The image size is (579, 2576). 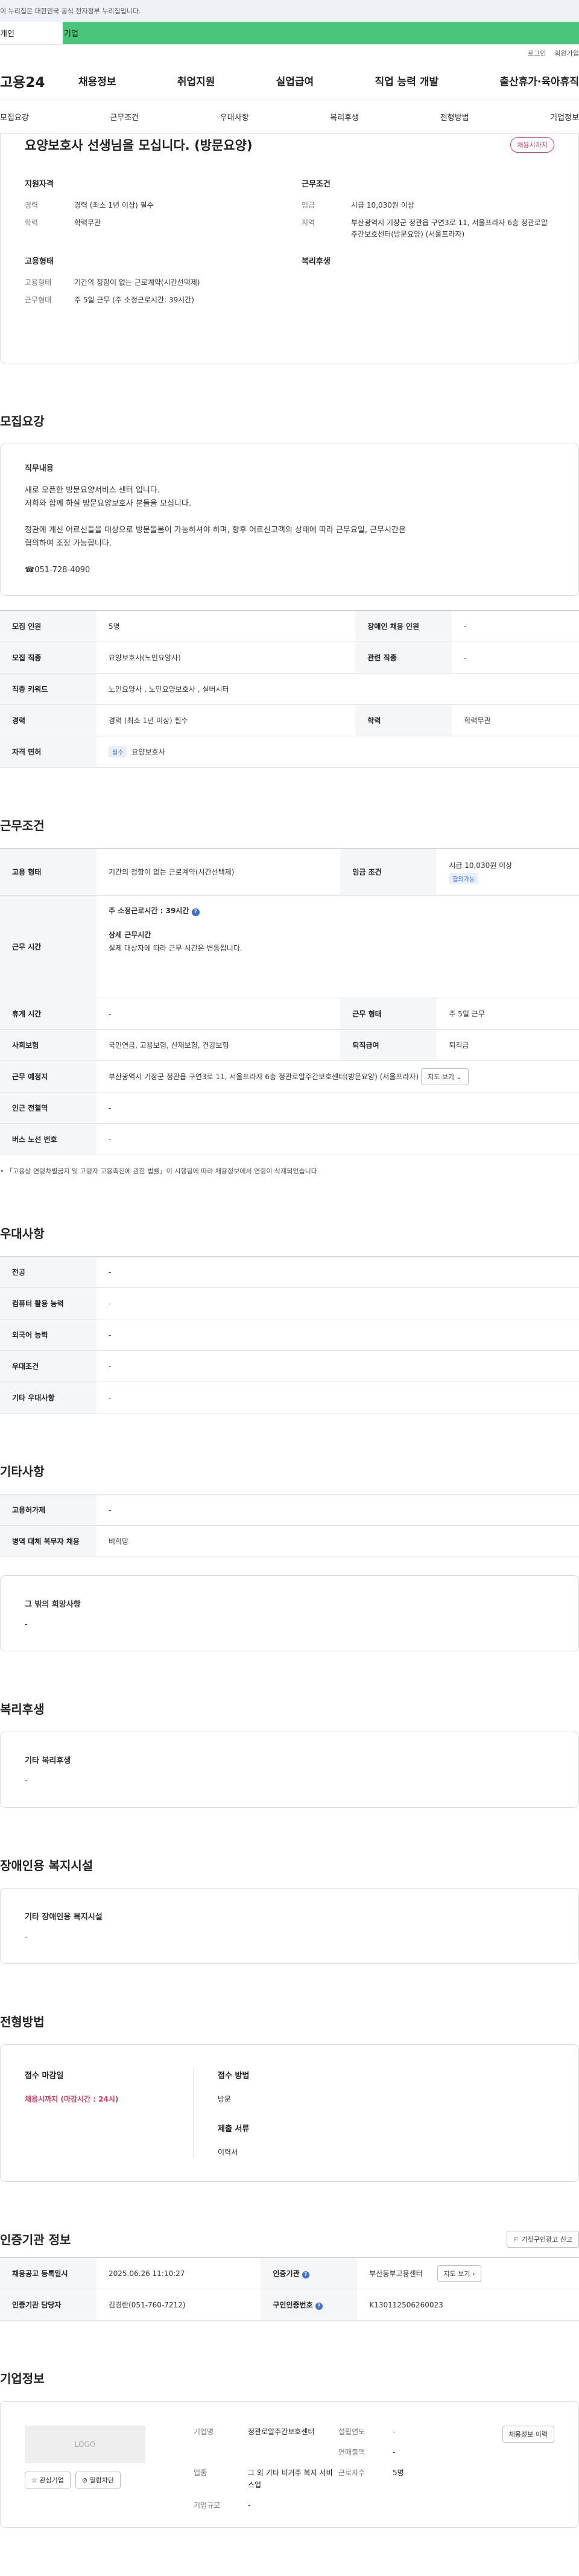 I want to click on anchor-pref: 우대사항, so click(x=234, y=117).